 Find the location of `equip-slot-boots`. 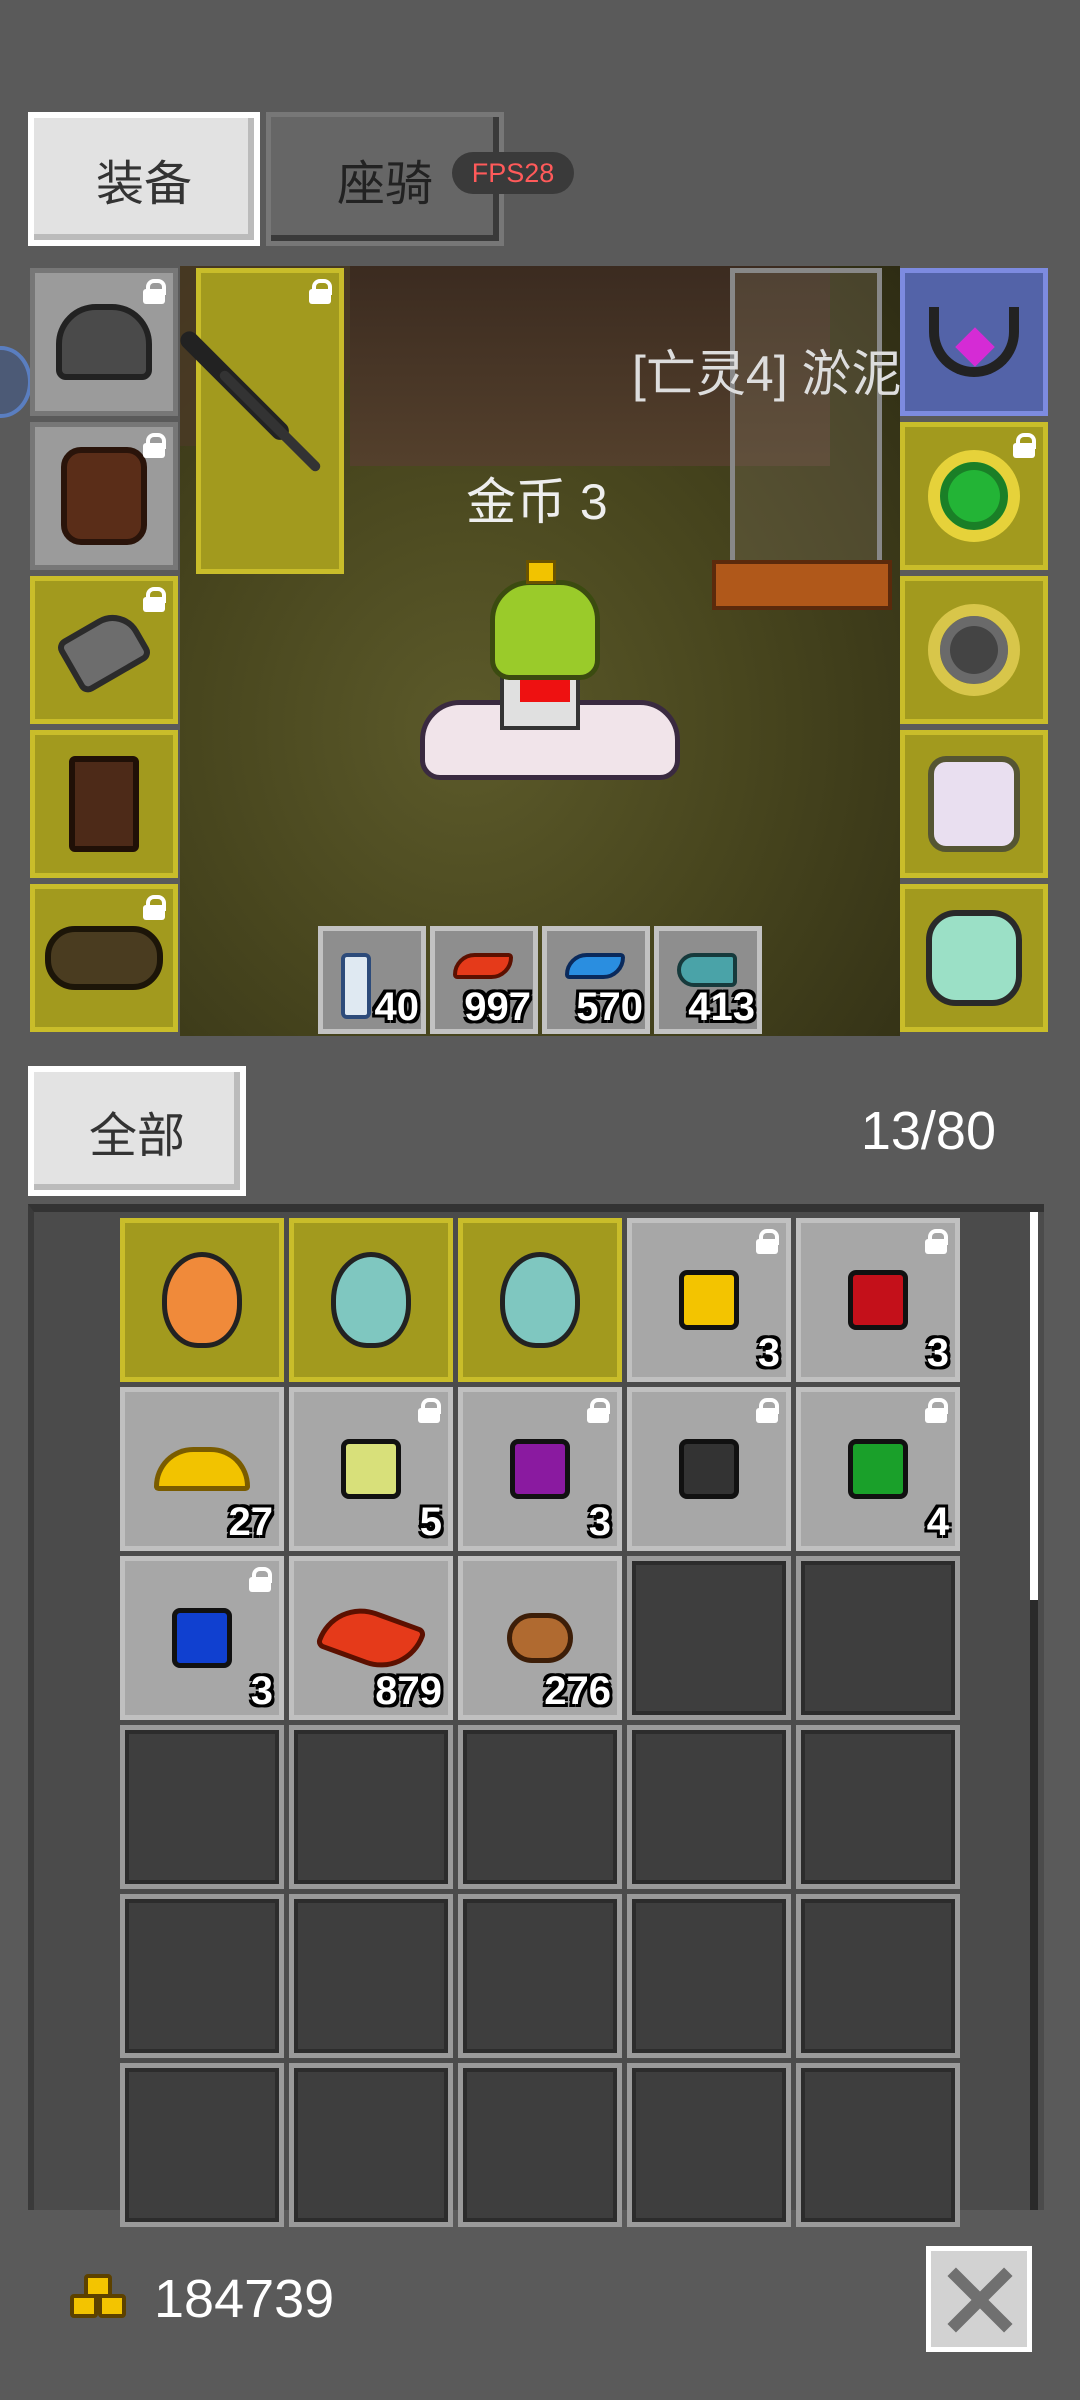

equip-slot-boots is located at coordinates (104, 804).